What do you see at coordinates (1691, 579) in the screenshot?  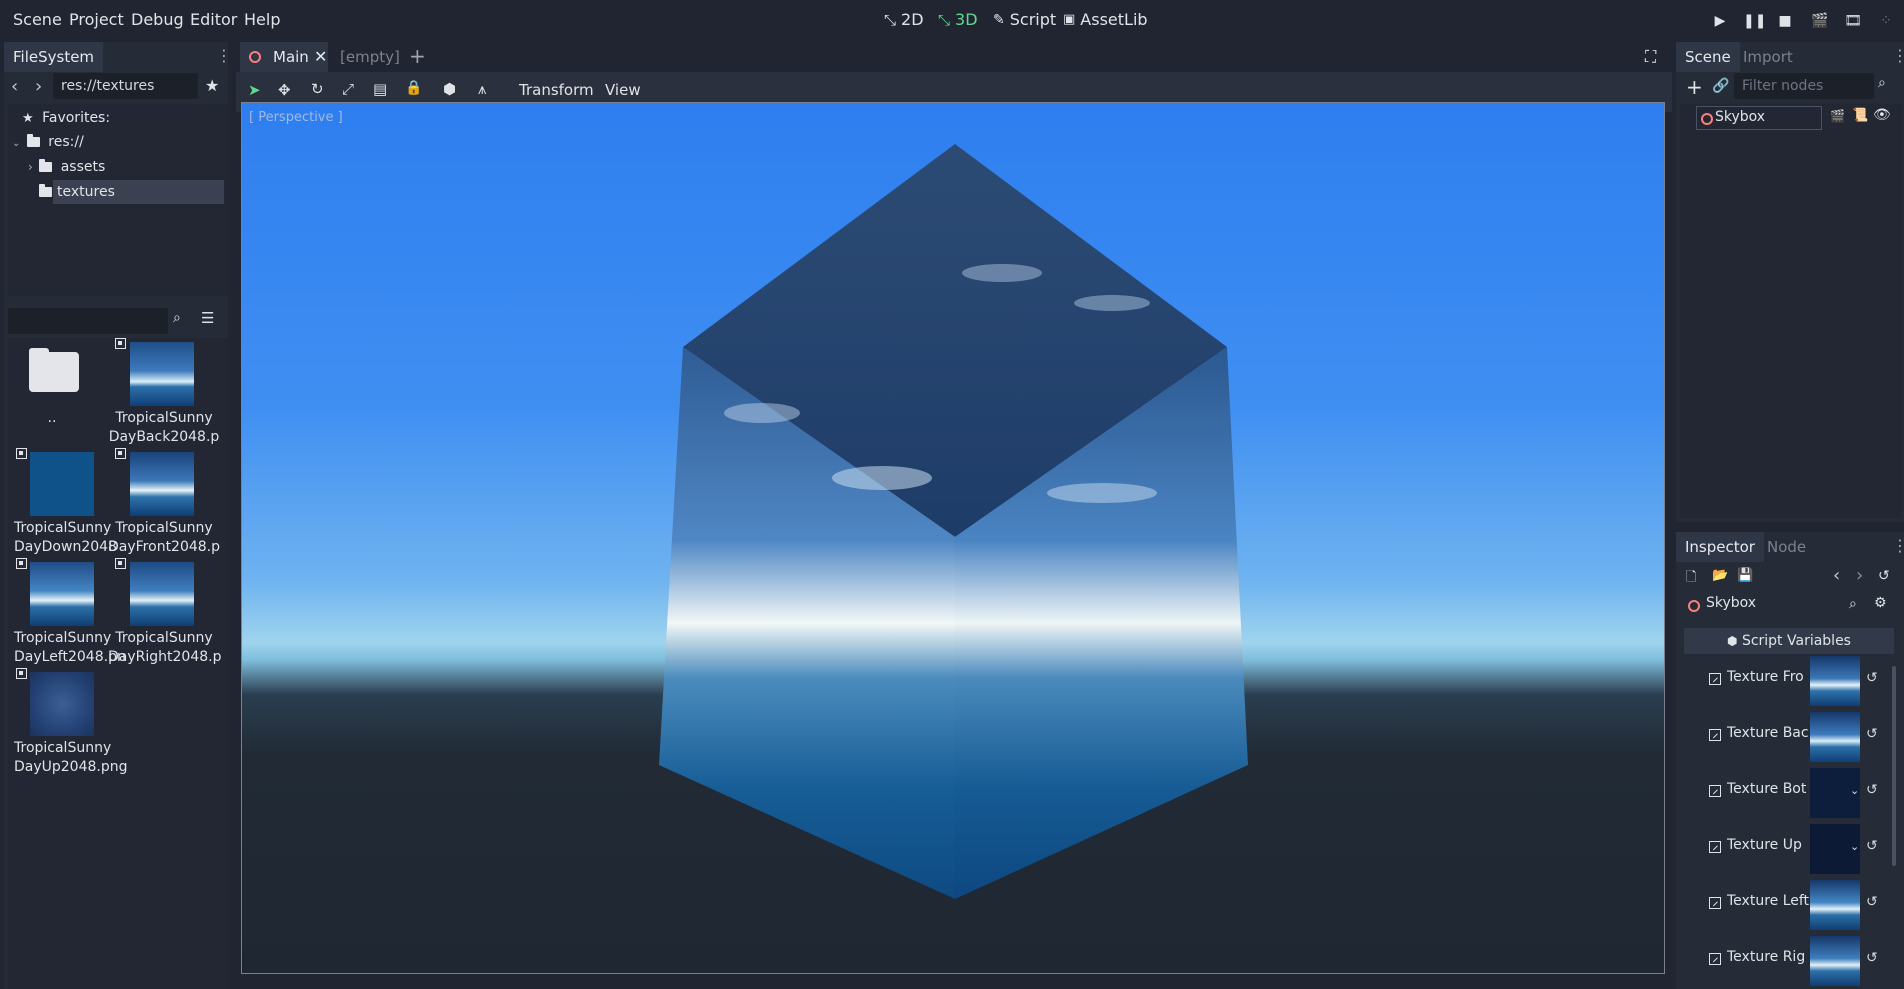 I see `new-resource-icon: 🗋` at bounding box center [1691, 579].